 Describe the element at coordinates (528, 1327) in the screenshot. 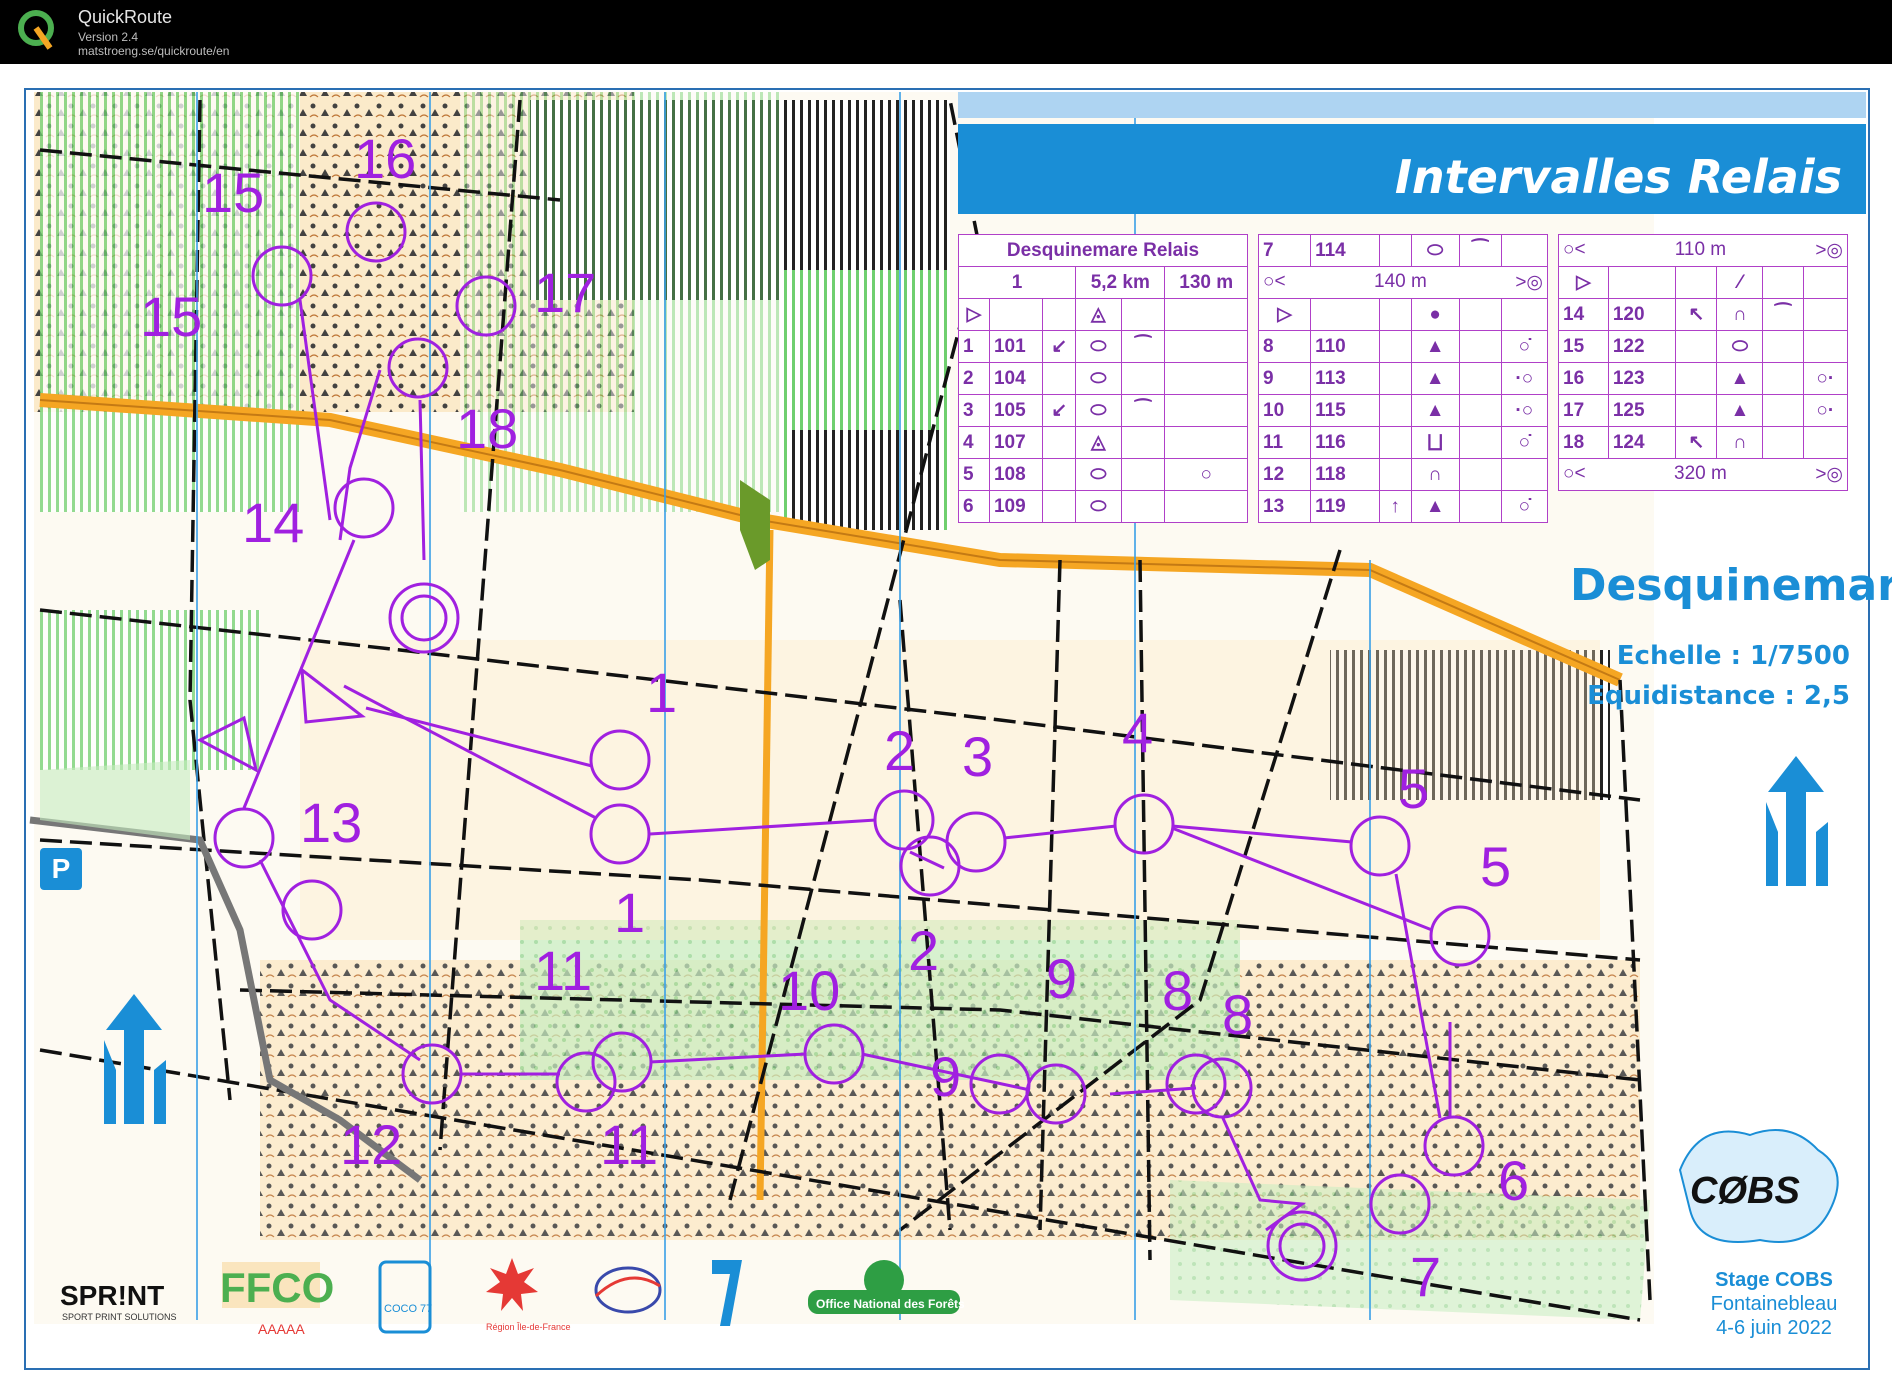

I see `sponsor-region: Région Île-de-France` at that location.